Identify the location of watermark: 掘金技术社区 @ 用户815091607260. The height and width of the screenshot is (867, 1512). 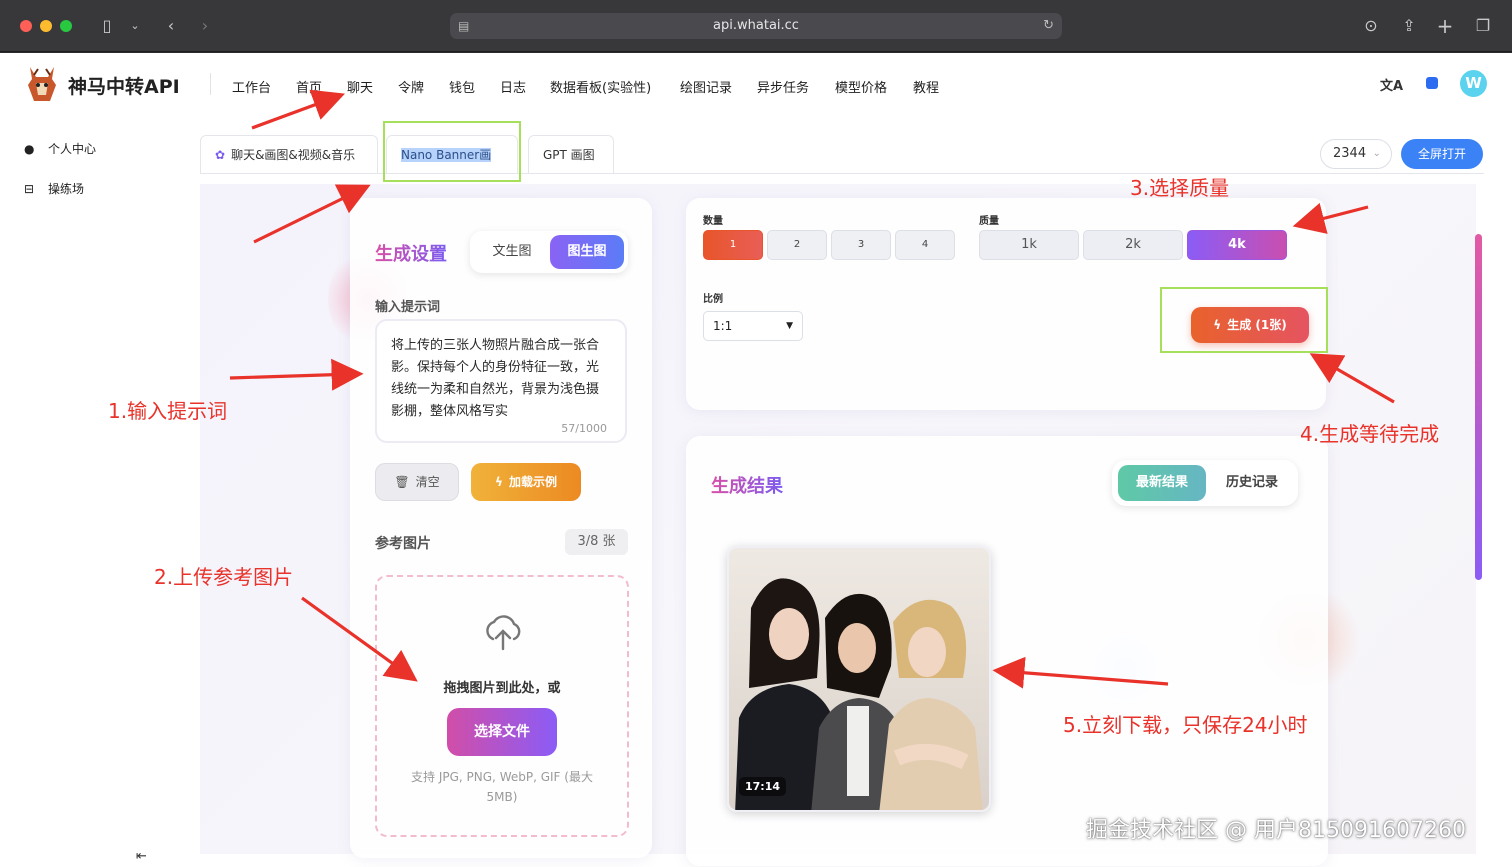
(1276, 830).